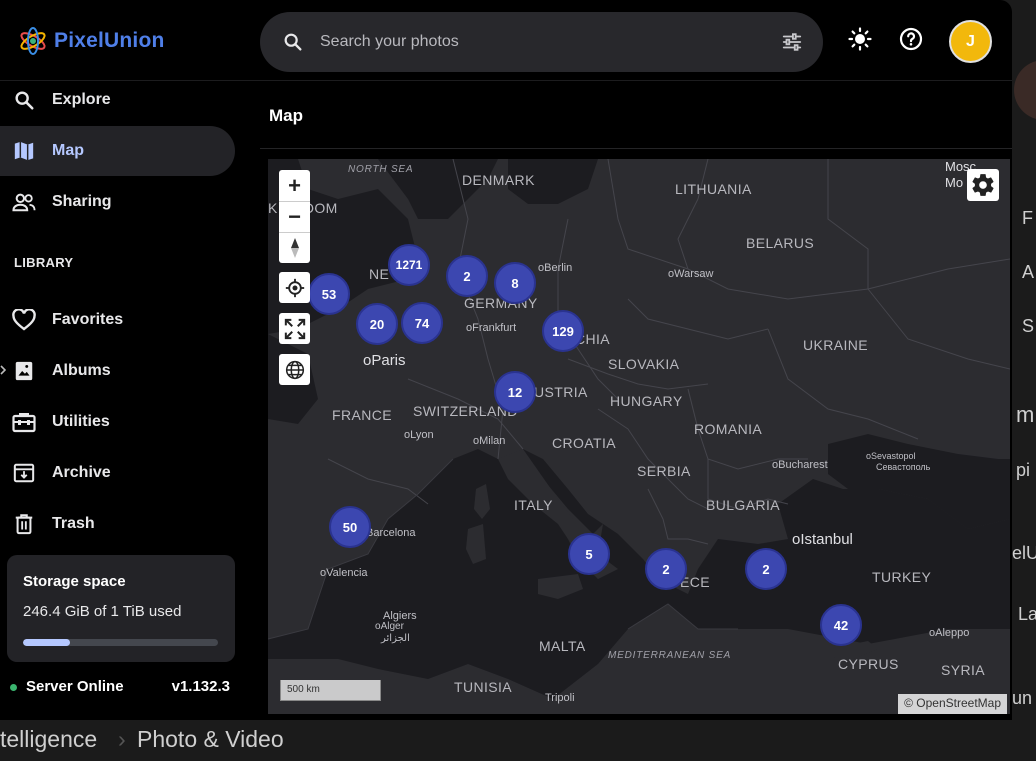 The image size is (1036, 761). I want to click on country-label: CYPRUS, so click(868, 664).